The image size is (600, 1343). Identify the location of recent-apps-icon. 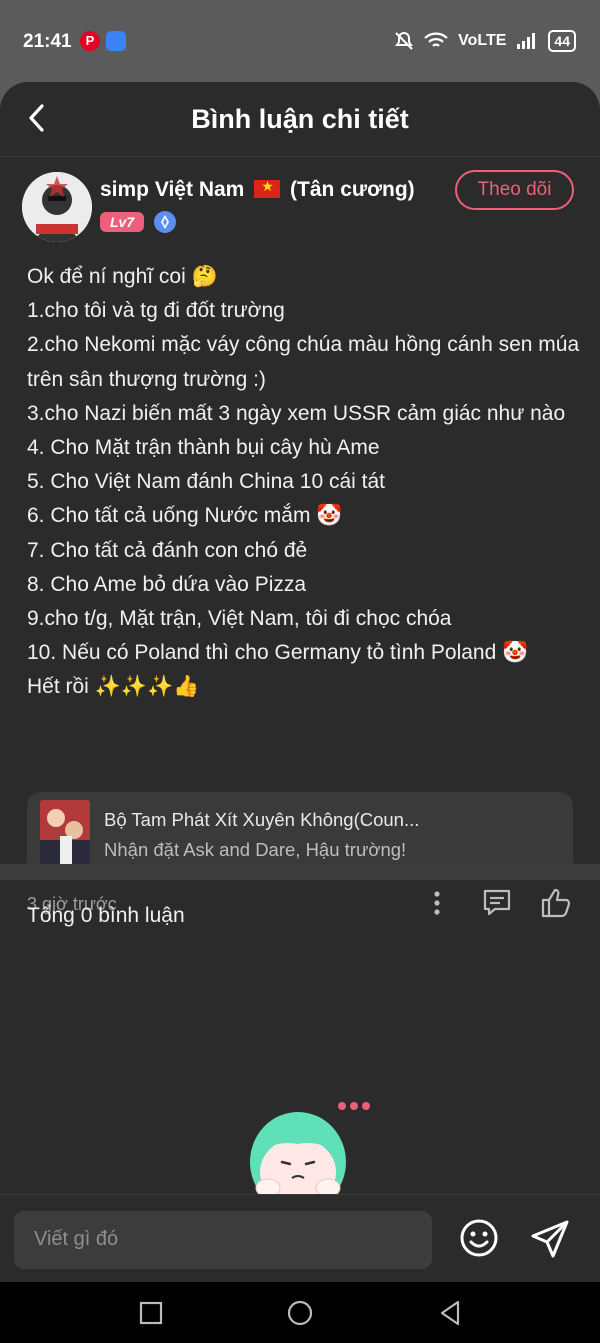
(151, 1313).